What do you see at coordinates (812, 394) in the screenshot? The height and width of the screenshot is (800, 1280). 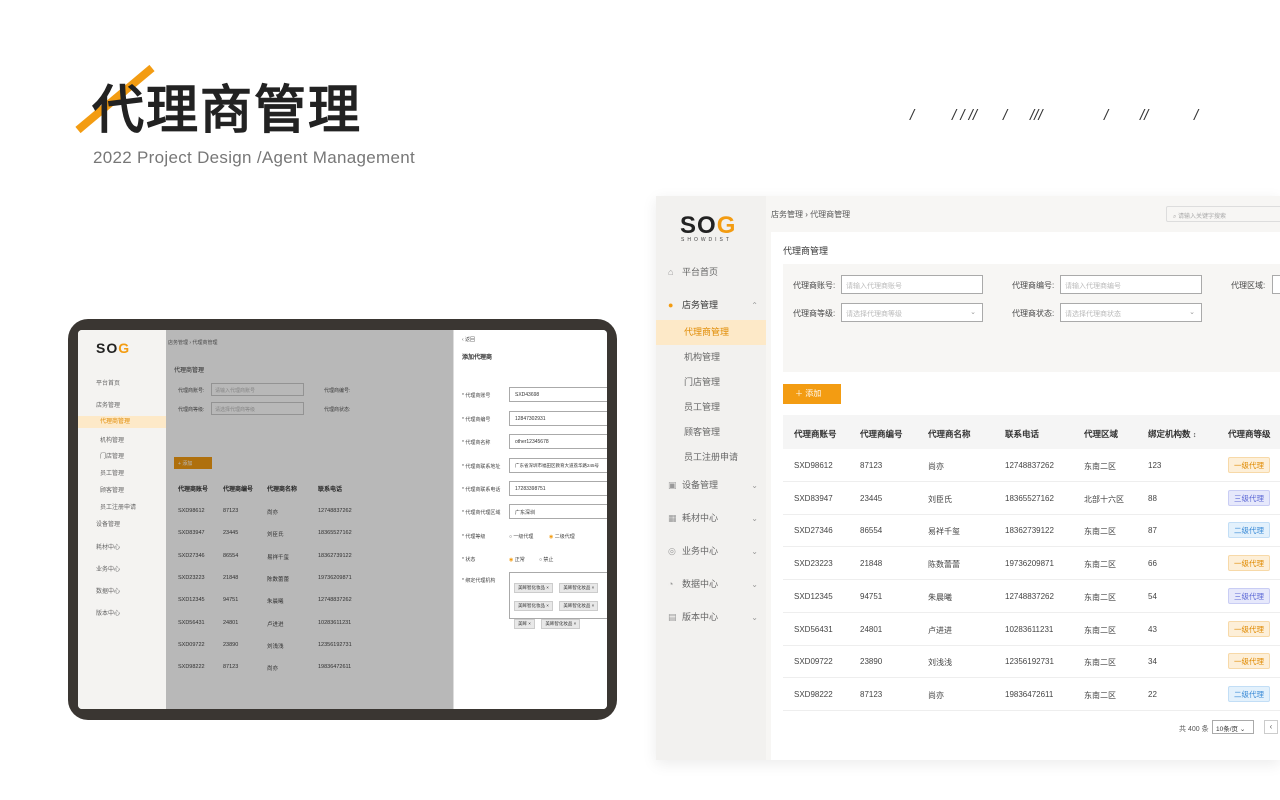 I see `add-button: ＋ 添加` at bounding box center [812, 394].